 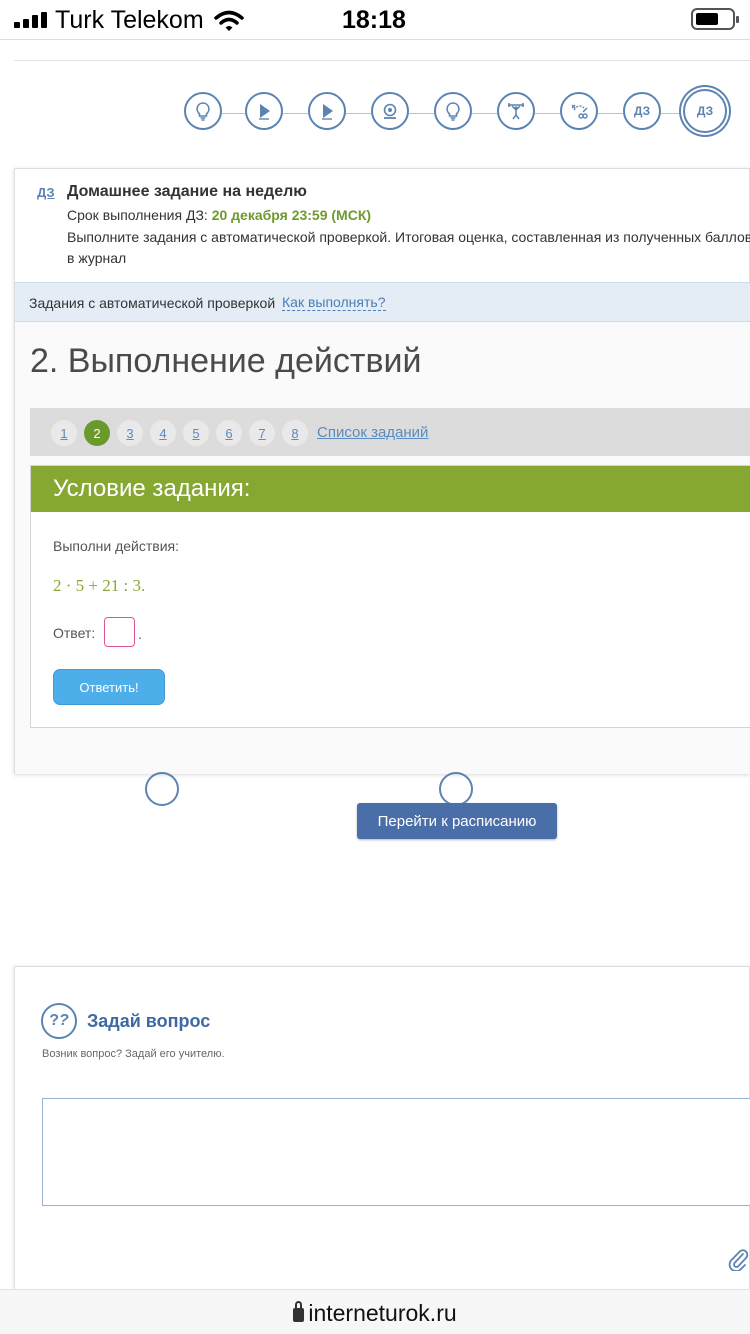 I want to click on webcam-icon, so click(x=390, y=111).